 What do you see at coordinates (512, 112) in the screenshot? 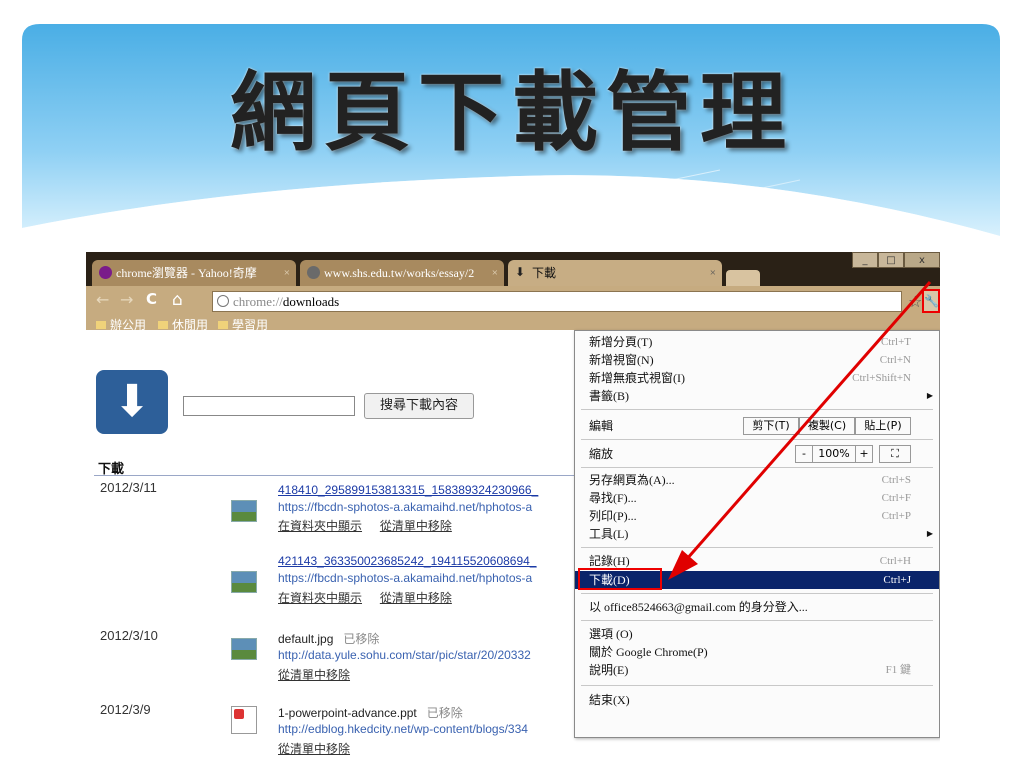
I see `slide-title: 網頁下載管理` at bounding box center [512, 112].